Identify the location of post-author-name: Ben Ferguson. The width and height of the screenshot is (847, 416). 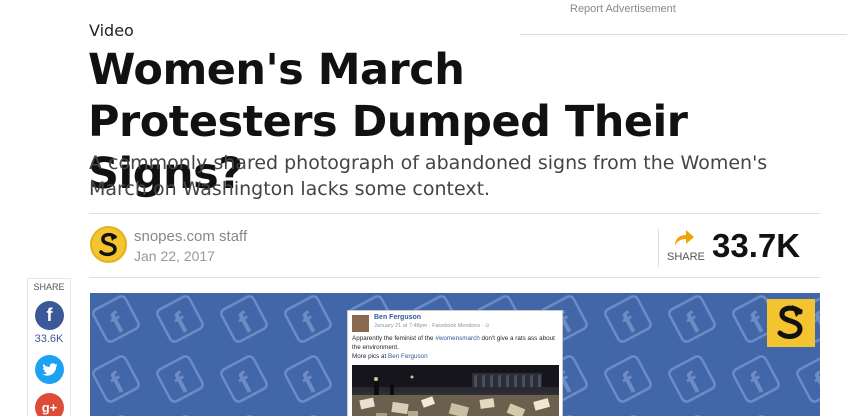
(398, 317).